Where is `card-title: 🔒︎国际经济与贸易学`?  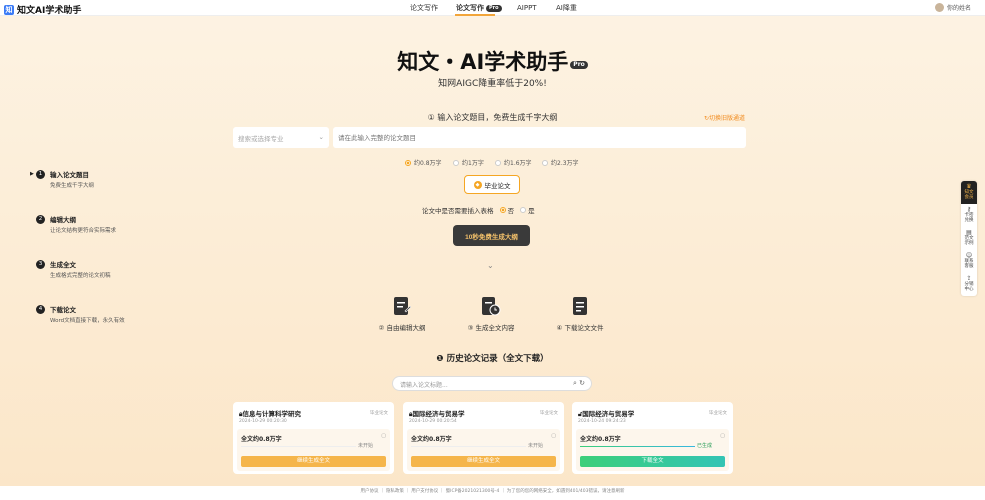
card-title: 🔒︎国际经济与贸易学 is located at coordinates (436, 413).